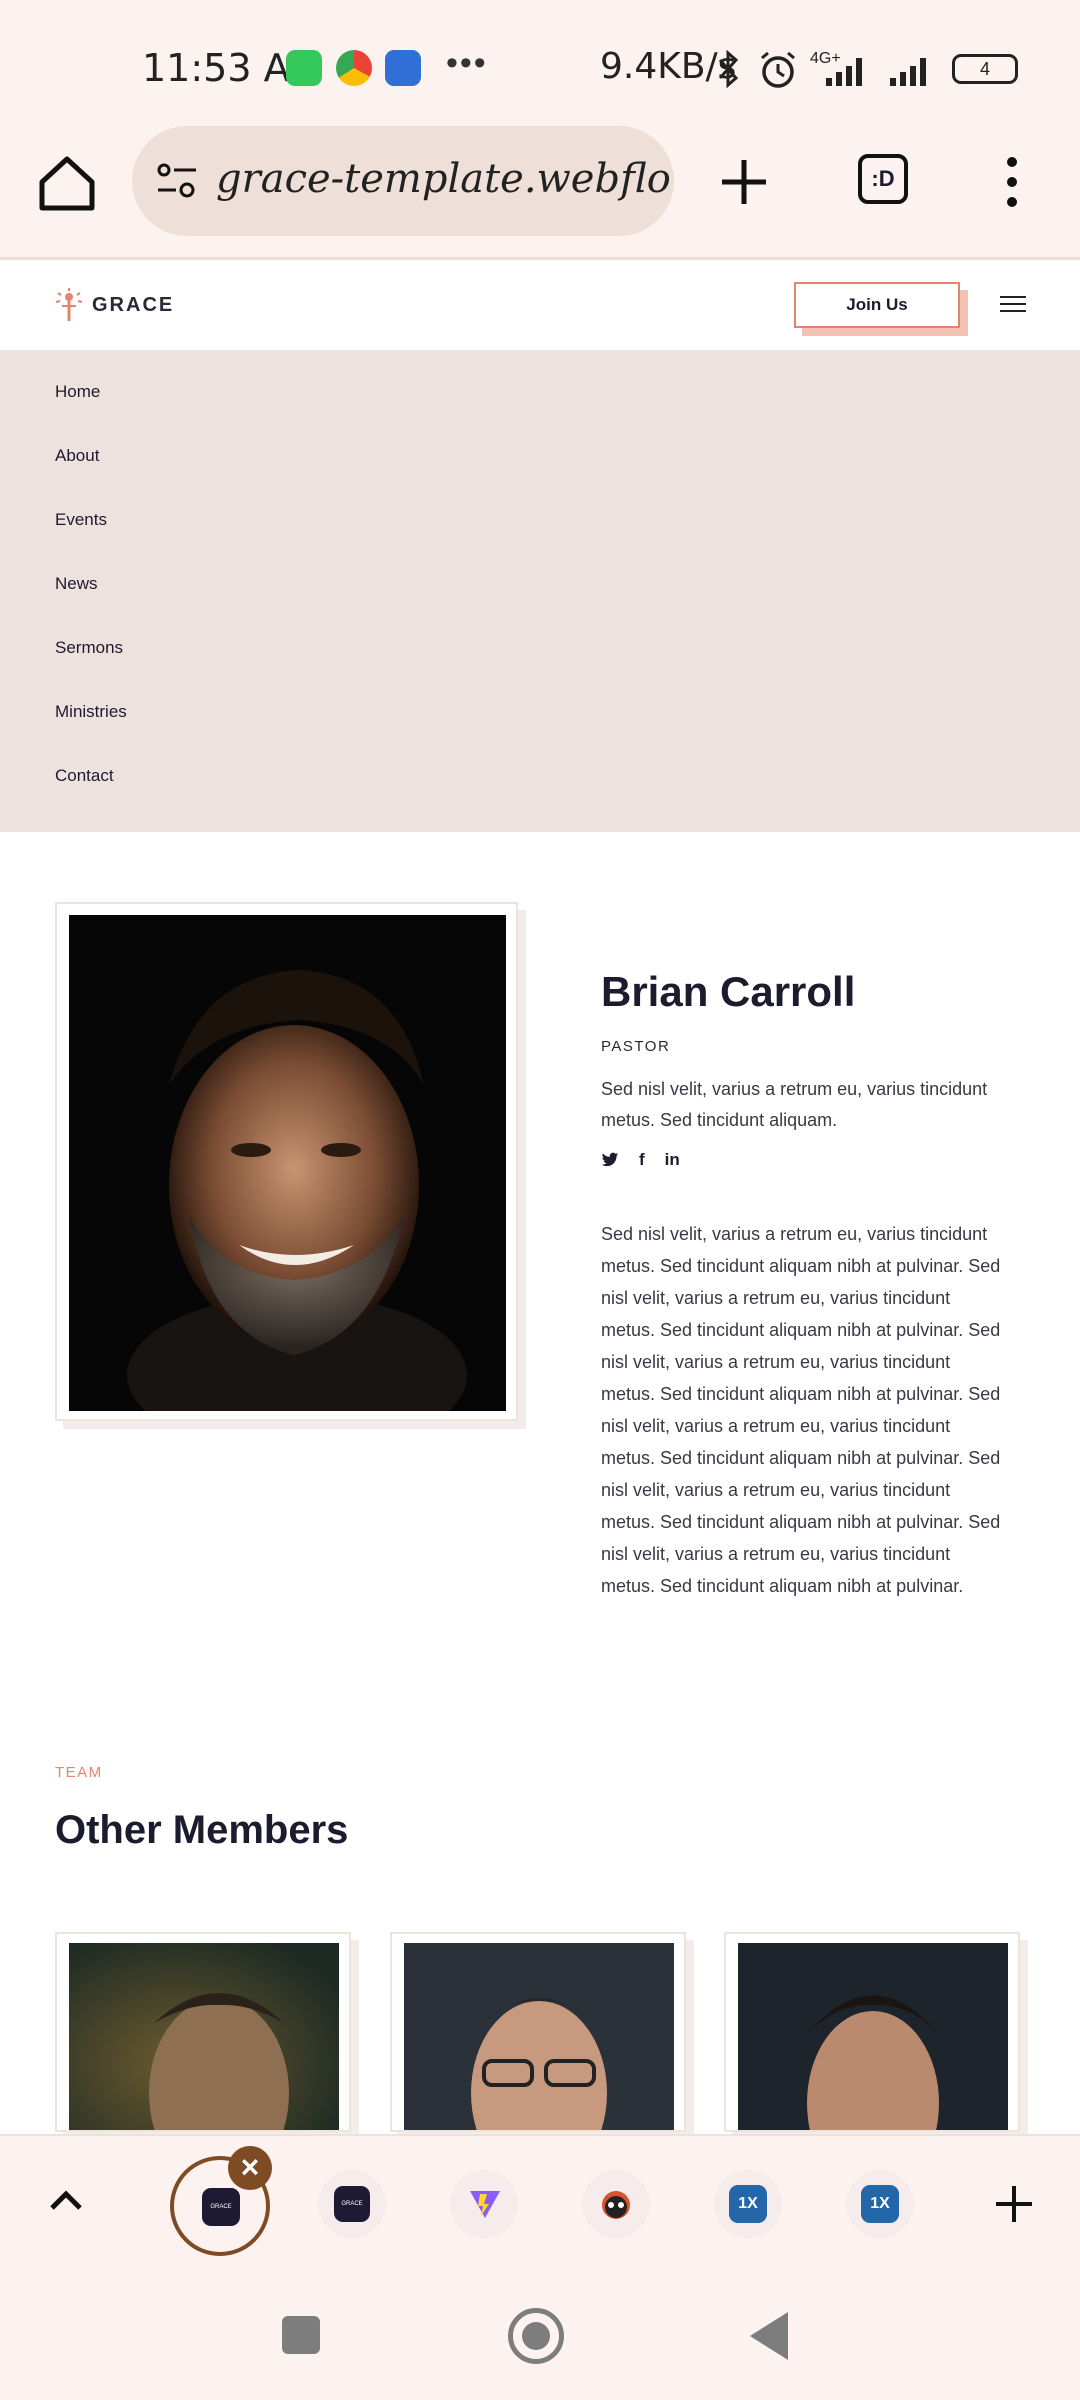  Describe the element at coordinates (81, 520) in the screenshot. I see `nav-item-events: Events` at that location.